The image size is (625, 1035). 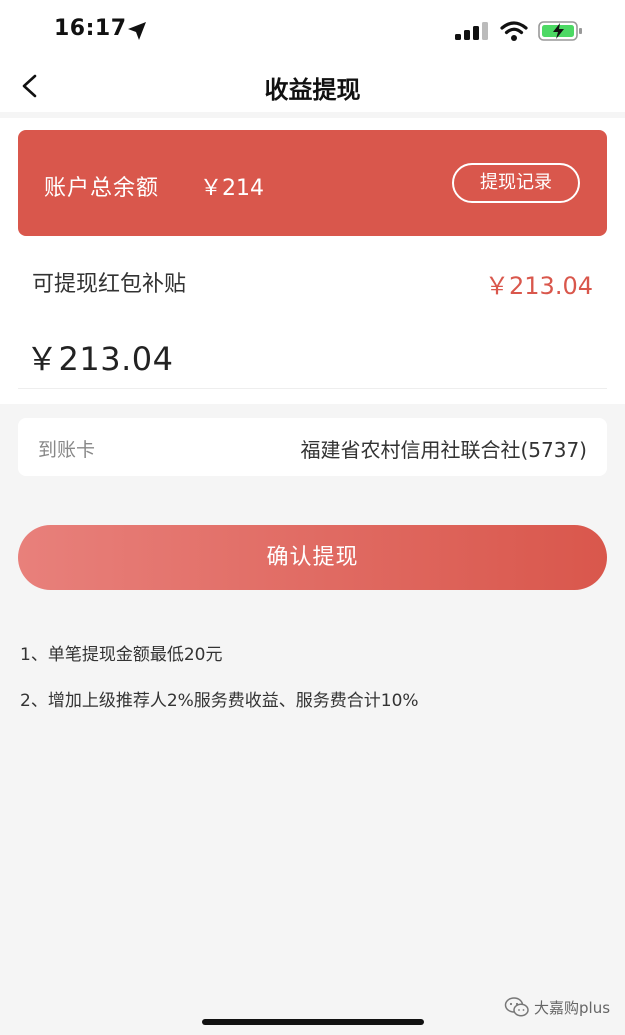 What do you see at coordinates (313, 1022) in the screenshot?
I see `home-indicator` at bounding box center [313, 1022].